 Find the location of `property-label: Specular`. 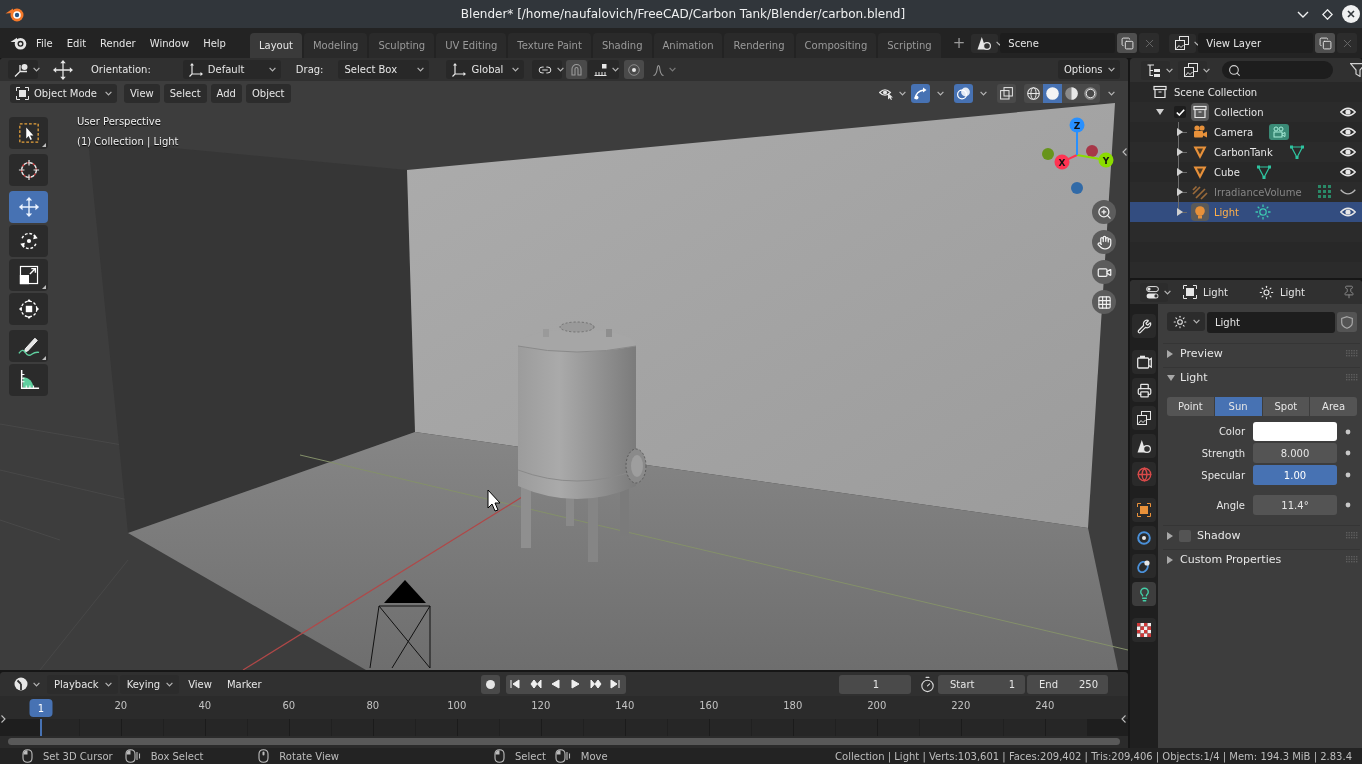

property-label: Specular is located at coordinates (1222, 475).